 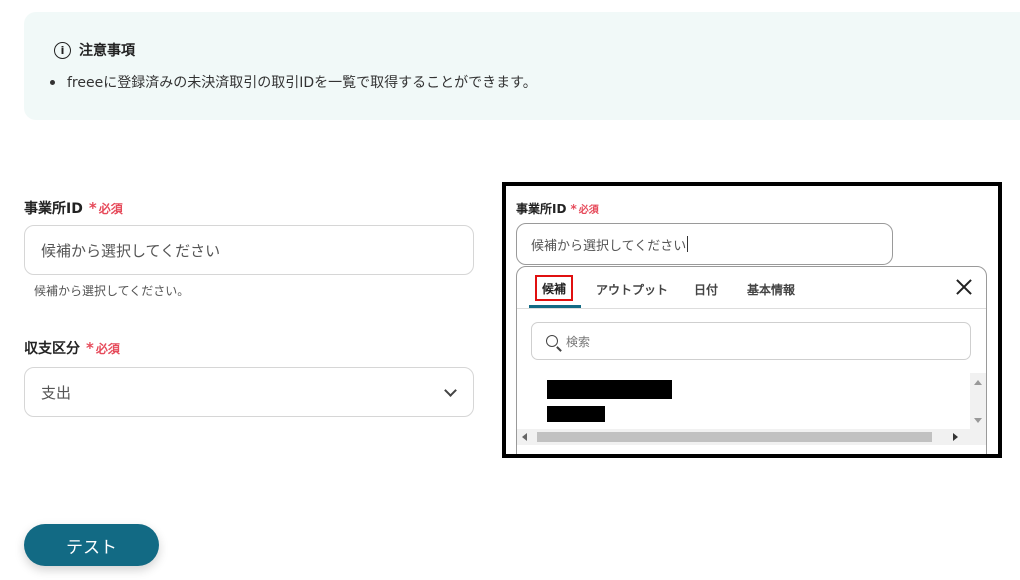 I want to click on bullet-icon, so click(x=52, y=82).